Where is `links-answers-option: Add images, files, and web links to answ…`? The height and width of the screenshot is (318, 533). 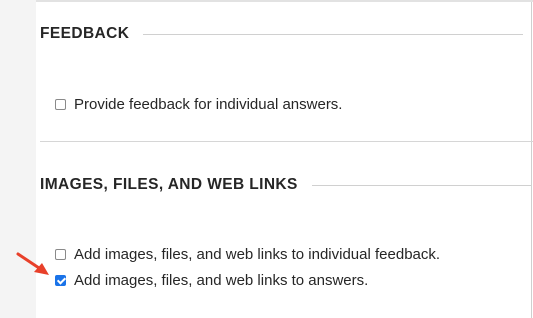
links-answers-option: Add images, files, and web links to answ… is located at coordinates (211, 280).